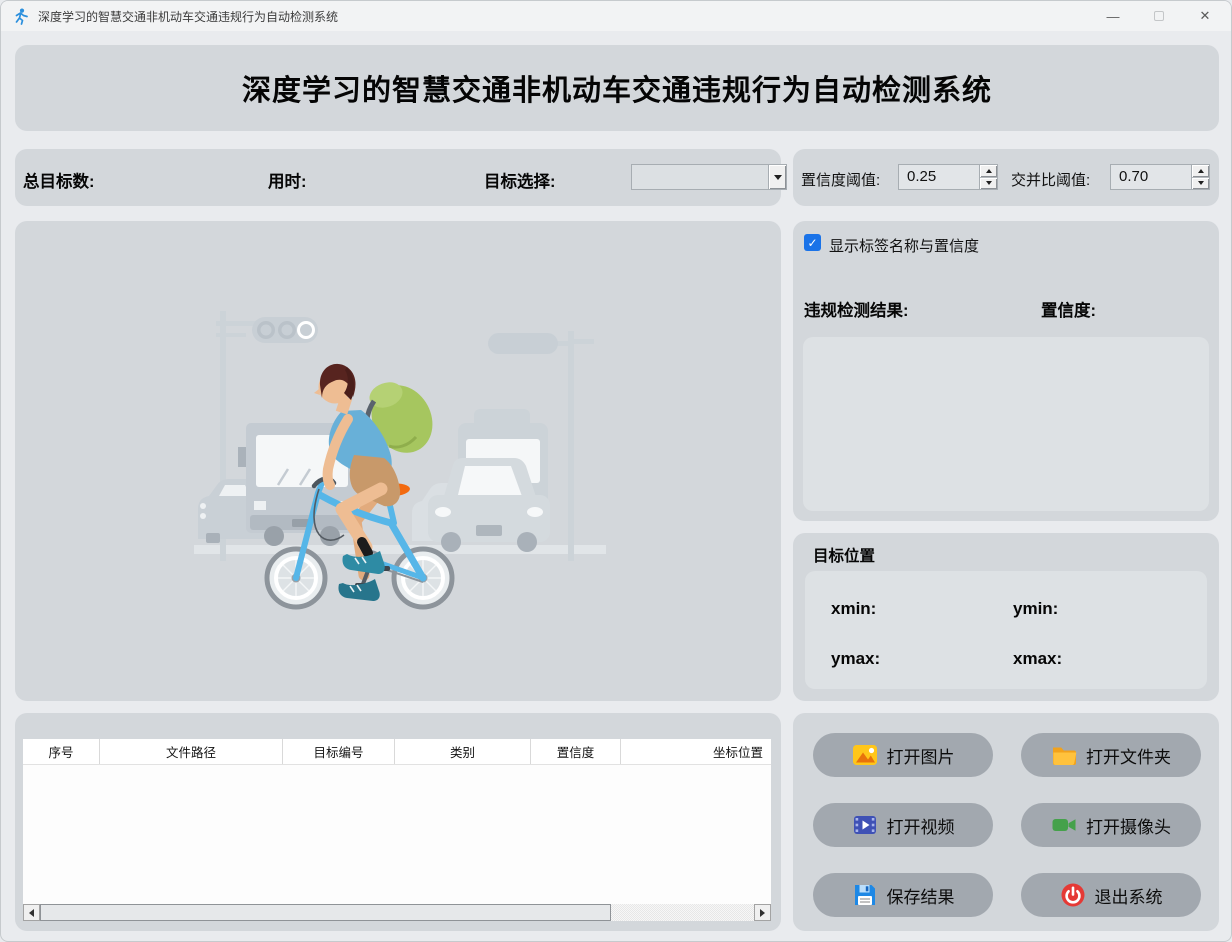 The height and width of the screenshot is (942, 1232). Describe the element at coordinates (841, 180) in the screenshot. I see `confidence-threshold-label: 置信度阈值:` at that location.